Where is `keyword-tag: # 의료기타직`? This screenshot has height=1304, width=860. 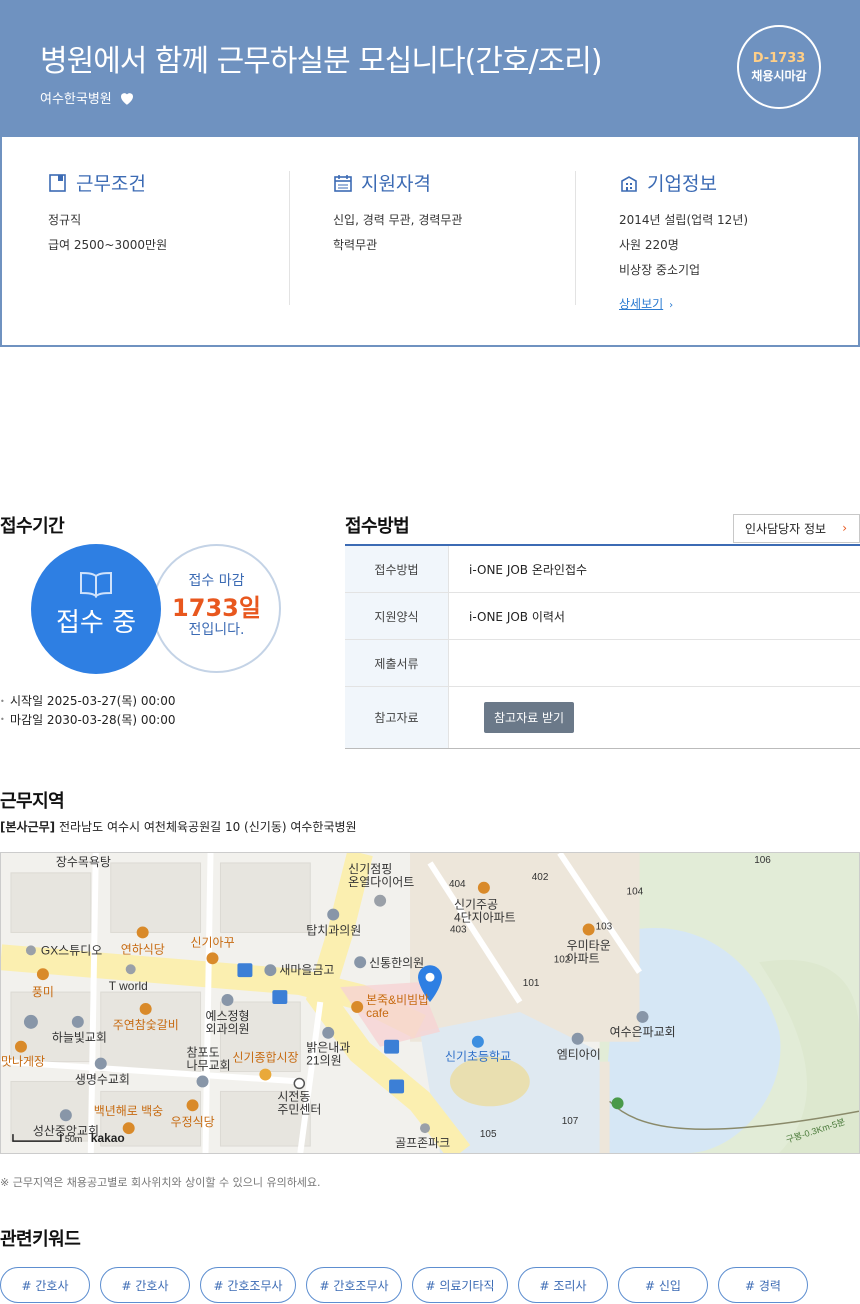
keyword-tag: # 의료기타직 is located at coordinates (460, 1285).